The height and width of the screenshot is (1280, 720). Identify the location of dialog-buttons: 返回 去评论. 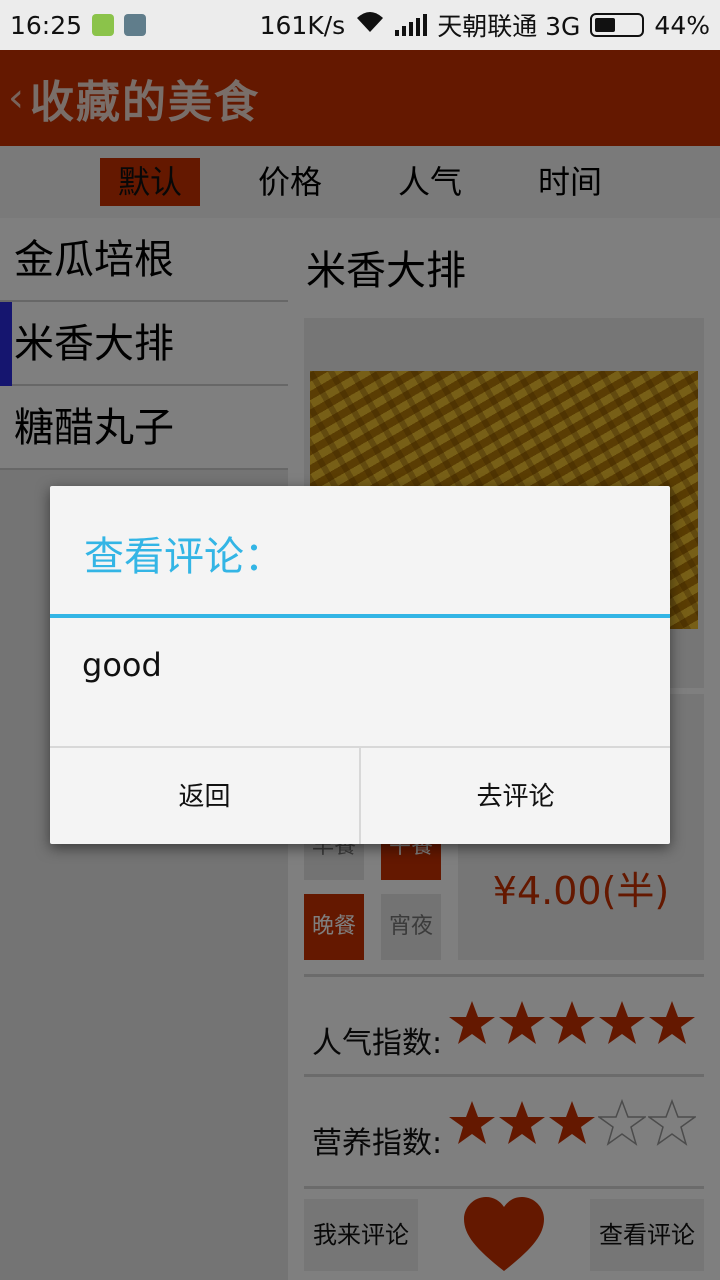
(360, 795).